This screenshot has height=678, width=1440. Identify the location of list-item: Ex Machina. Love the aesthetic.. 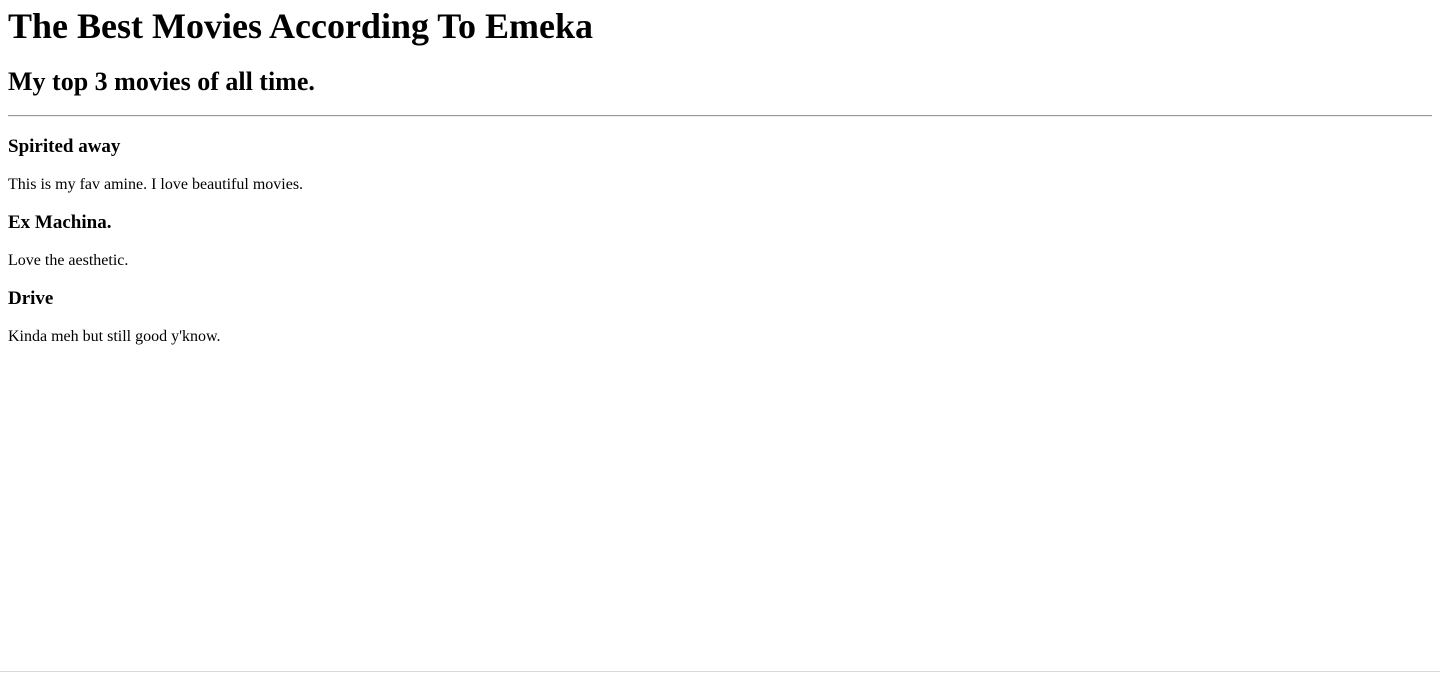
(720, 241).